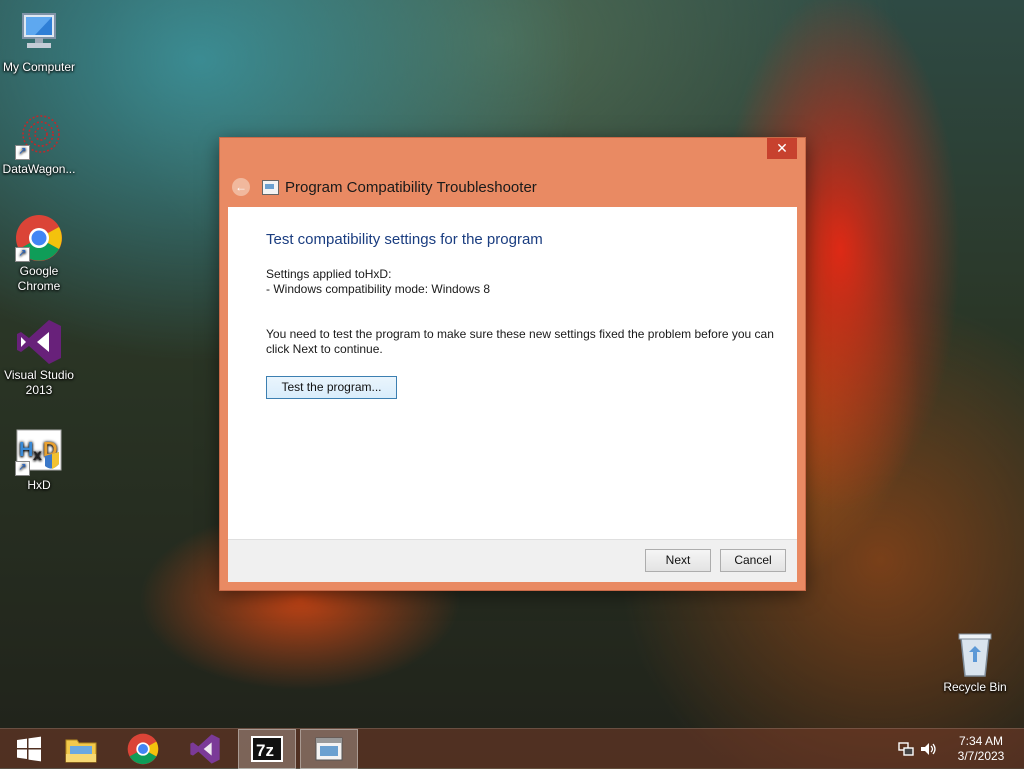 Image resolution: width=1024 pixels, height=769 pixels. Describe the element at coordinates (37, 455) in the screenshot. I see `svg-text: x` at that location.